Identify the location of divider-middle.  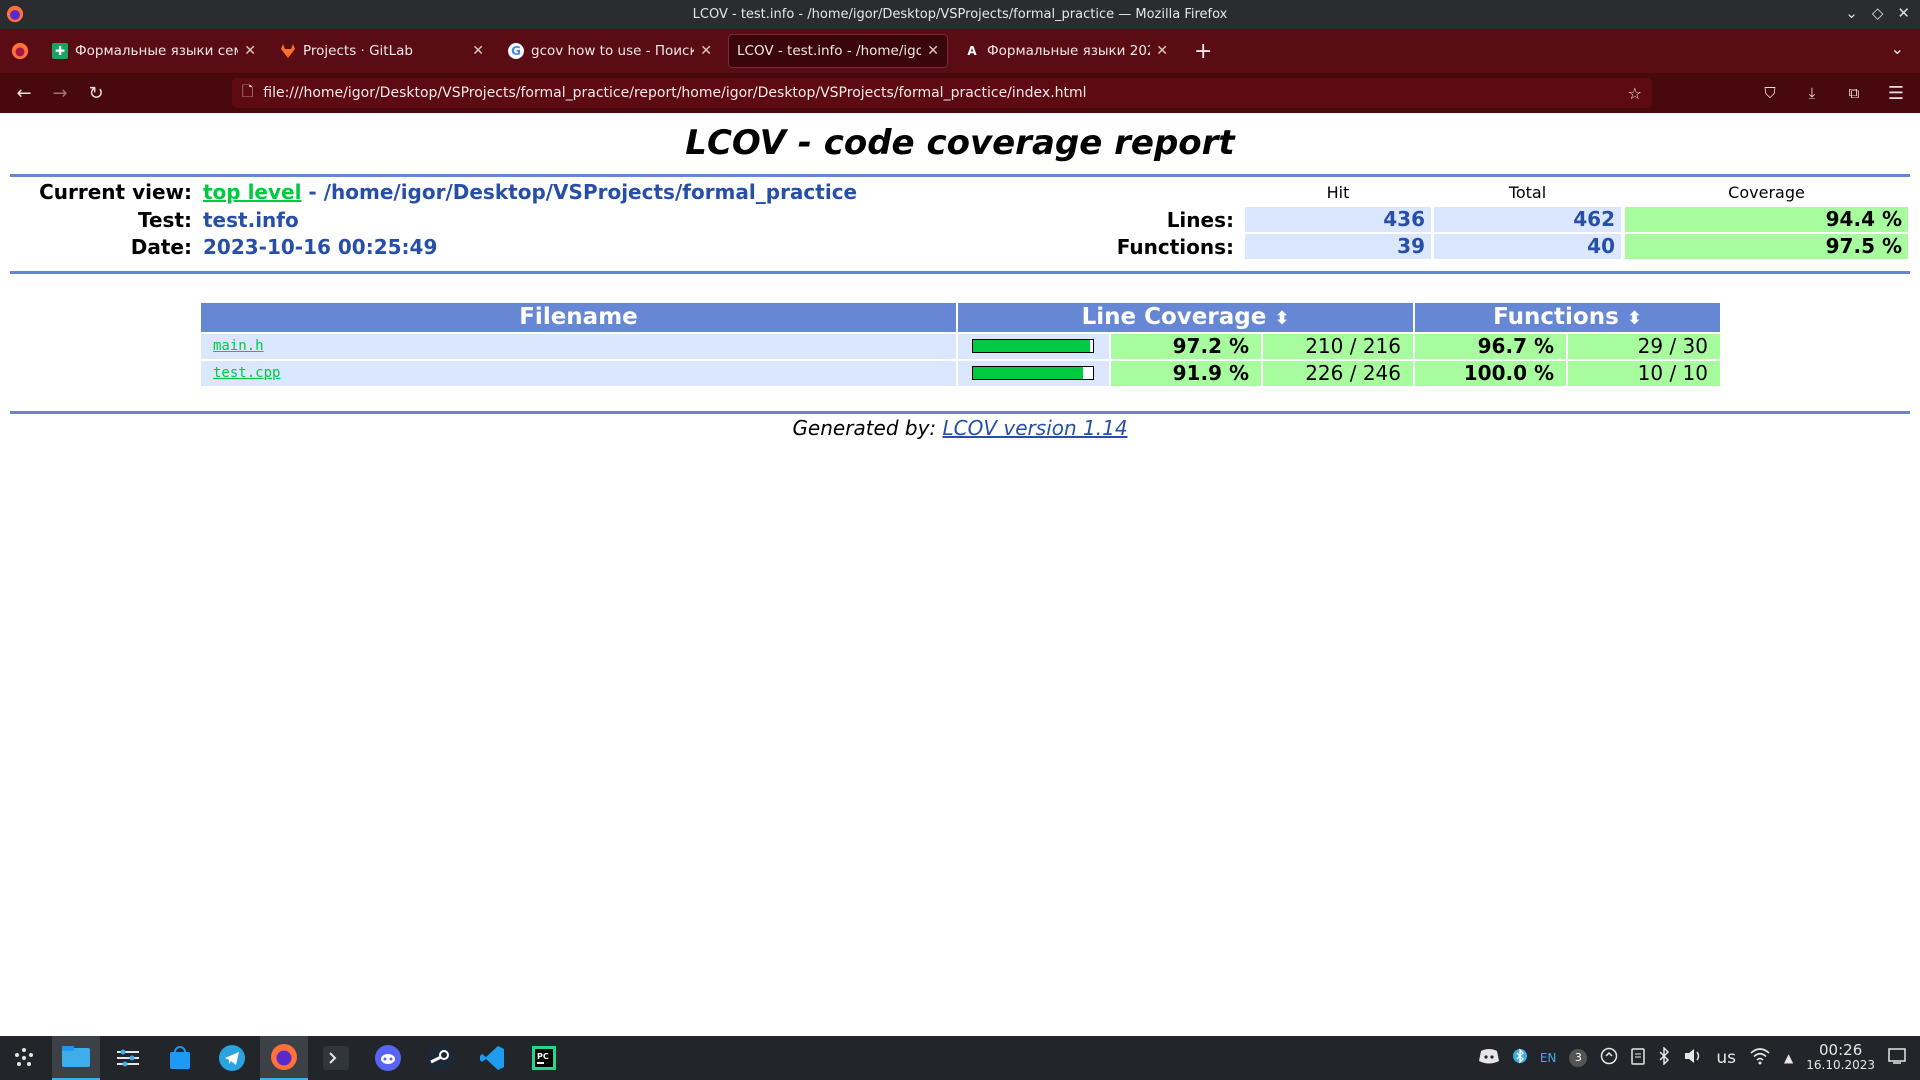
(960, 272).